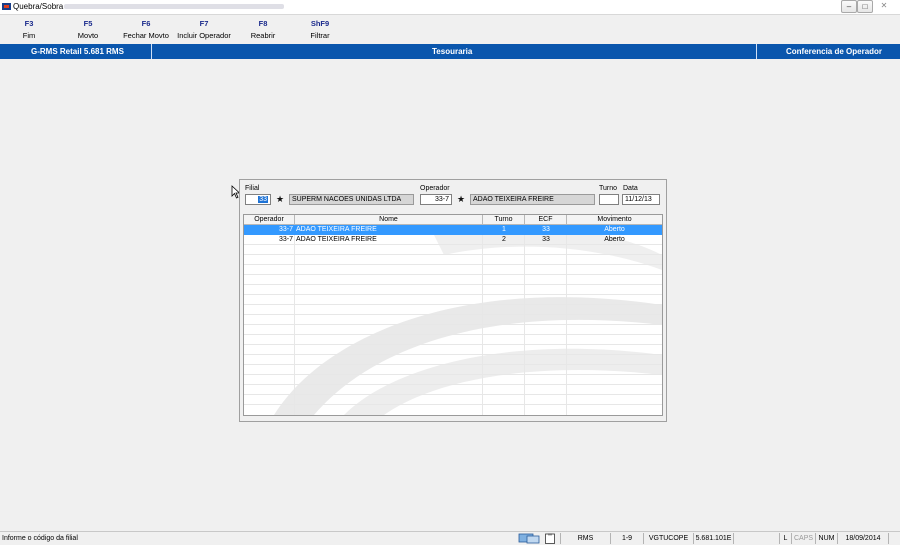 Image resolution: width=900 pixels, height=545 pixels. What do you see at coordinates (608, 188) in the screenshot?
I see `turno-label: Turno` at bounding box center [608, 188].